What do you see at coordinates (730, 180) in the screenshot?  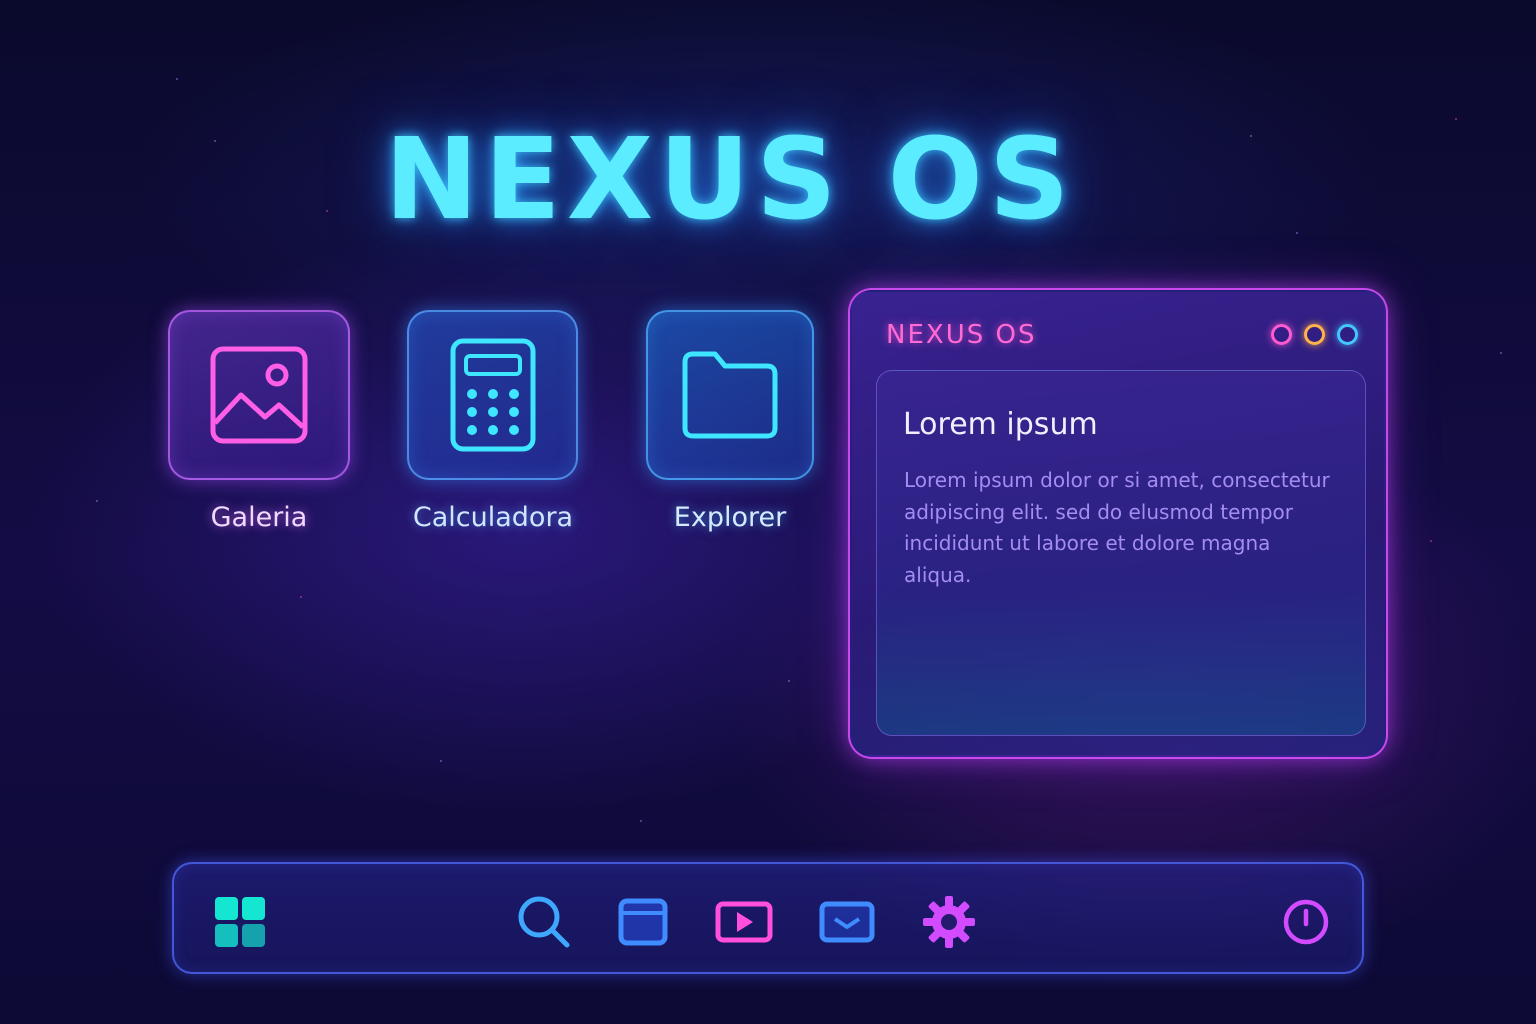 I see `os-title: NEXUS OS` at bounding box center [730, 180].